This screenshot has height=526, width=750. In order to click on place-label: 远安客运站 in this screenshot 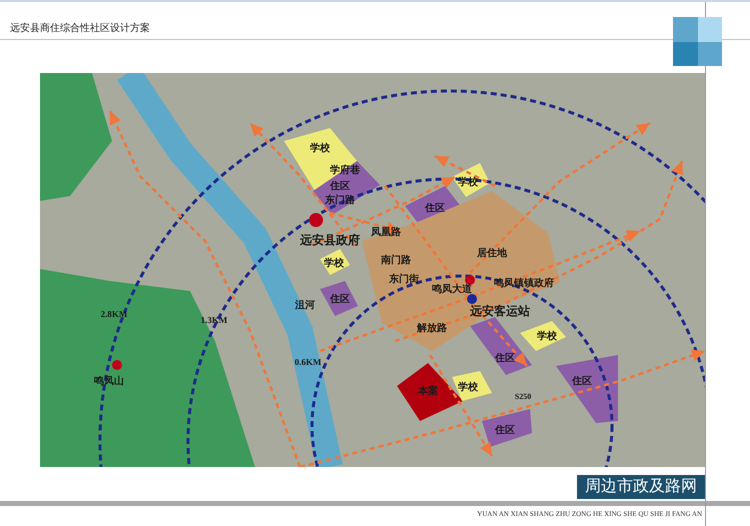, I will do `click(500, 311)`.